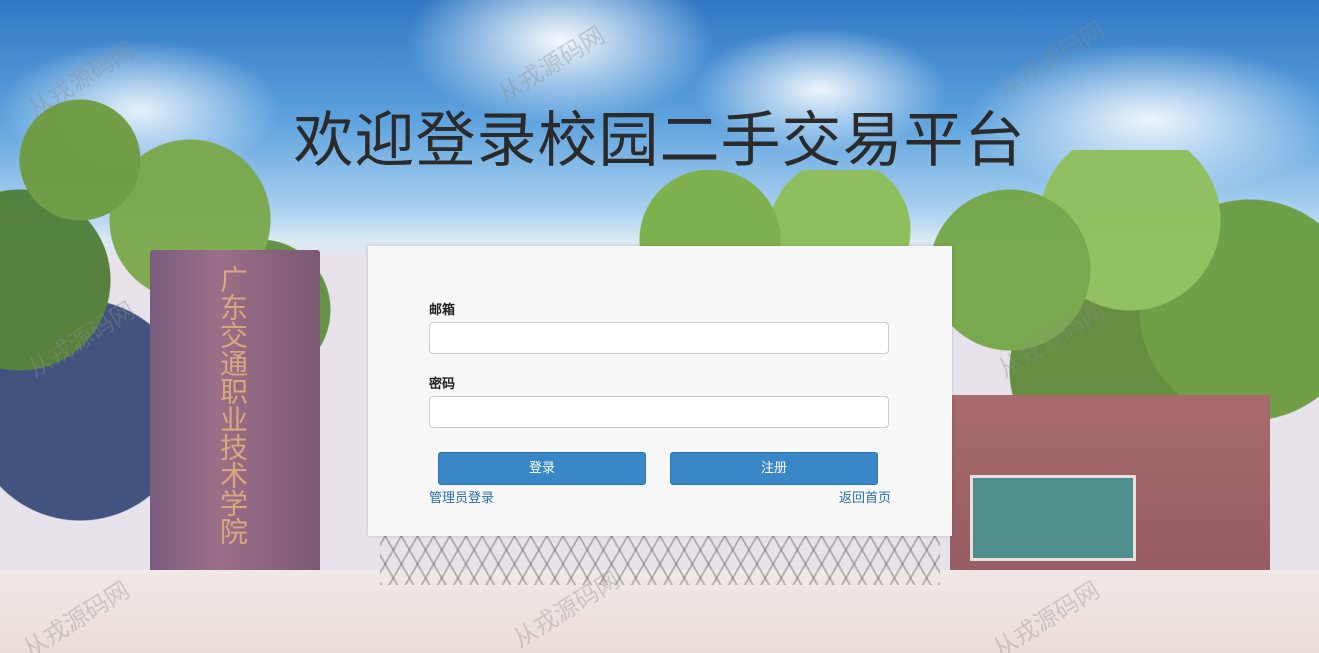  I want to click on register-button: 注册, so click(774, 468).